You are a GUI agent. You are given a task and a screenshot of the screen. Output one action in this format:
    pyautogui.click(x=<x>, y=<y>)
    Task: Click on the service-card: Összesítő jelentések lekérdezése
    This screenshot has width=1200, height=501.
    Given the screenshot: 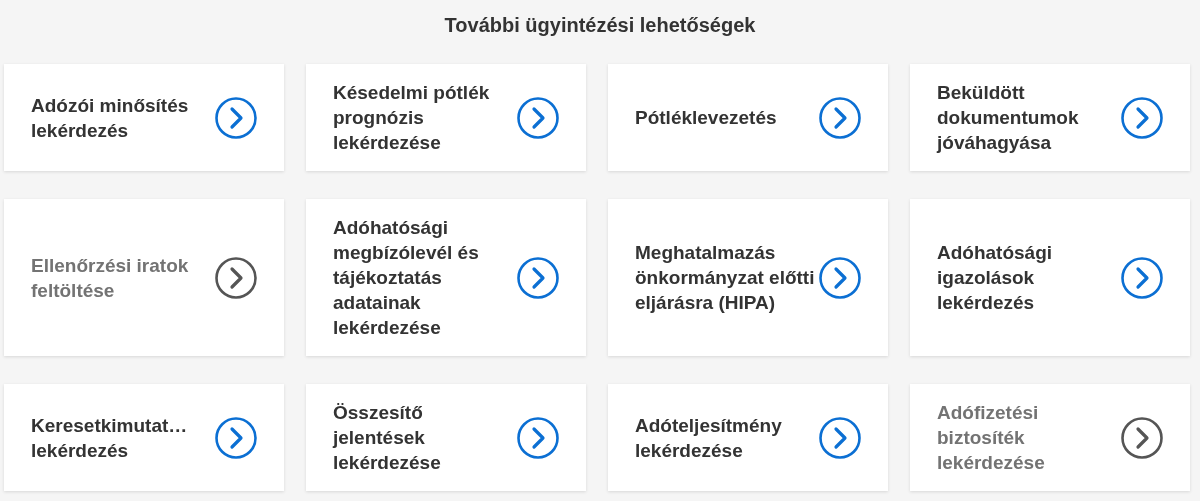 What is the action you would take?
    pyautogui.click(x=446, y=437)
    